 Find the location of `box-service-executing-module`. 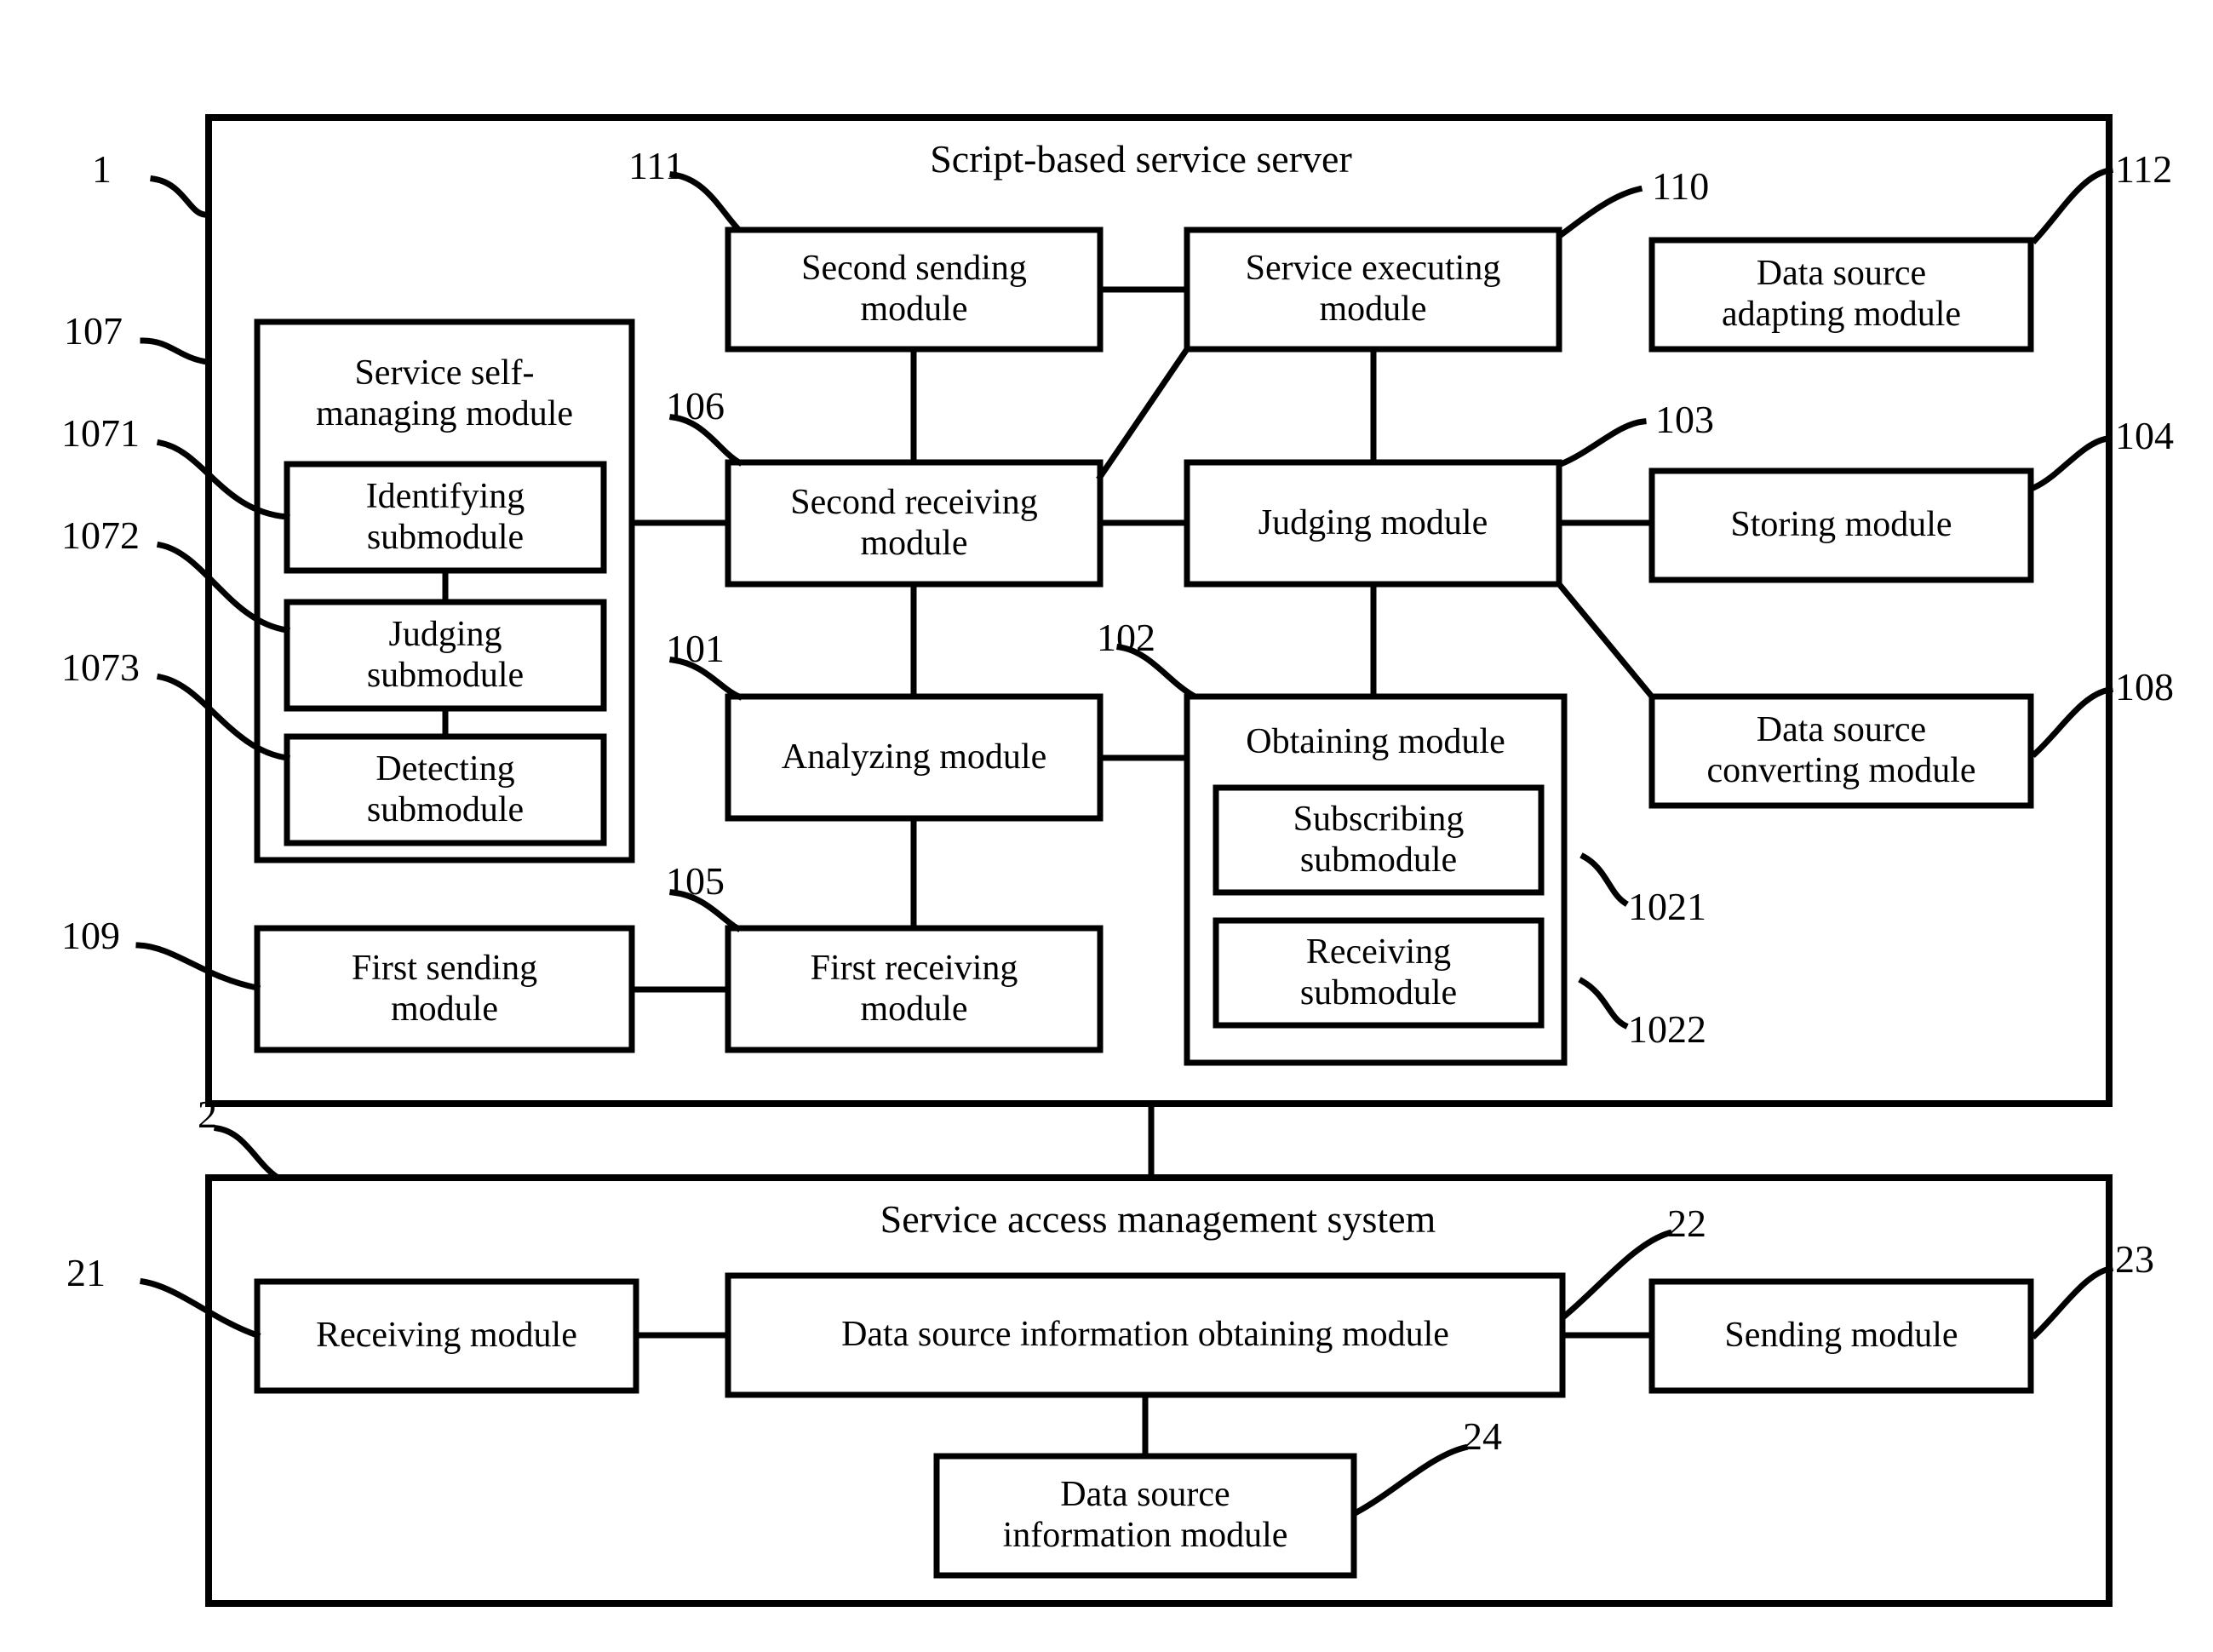

box-service-executing-module is located at coordinates (1373, 290).